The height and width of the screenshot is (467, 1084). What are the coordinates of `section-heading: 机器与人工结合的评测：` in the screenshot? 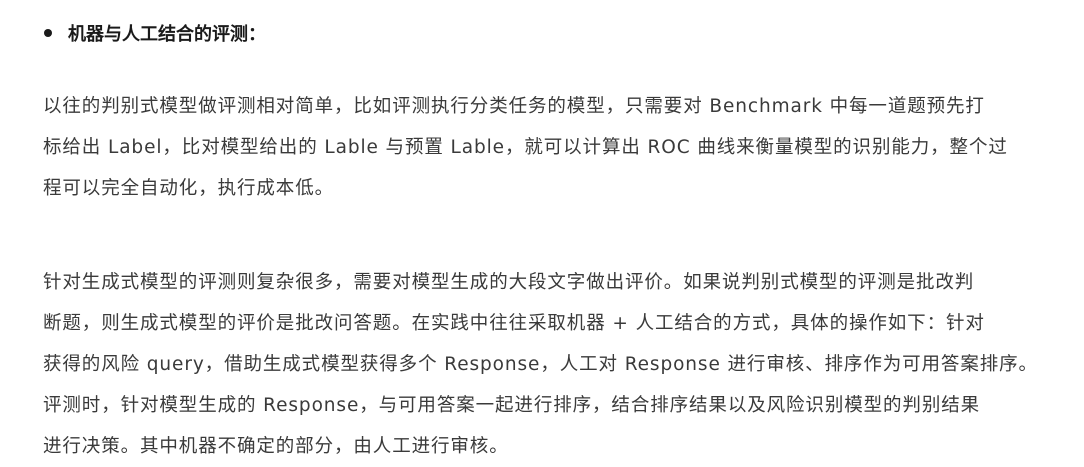 It's located at (153, 33).